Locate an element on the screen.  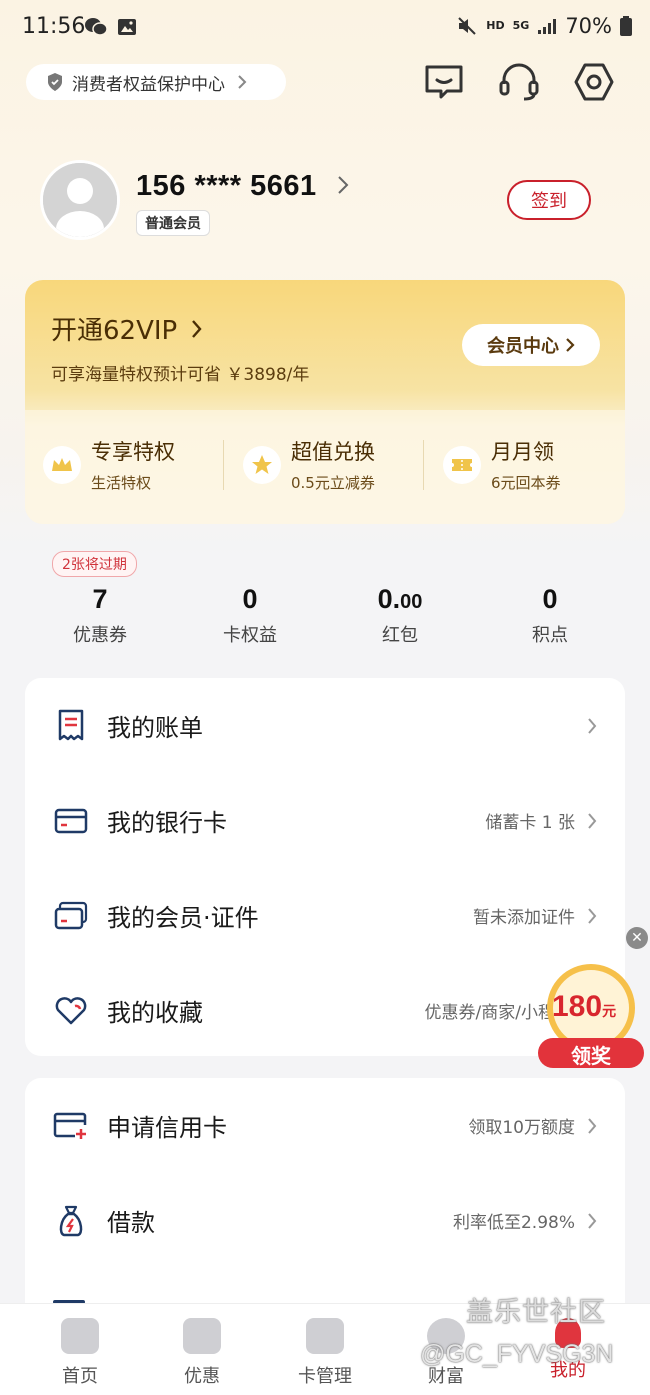
stat-coupons: 7 优惠券 is located at coordinates (100, 615).